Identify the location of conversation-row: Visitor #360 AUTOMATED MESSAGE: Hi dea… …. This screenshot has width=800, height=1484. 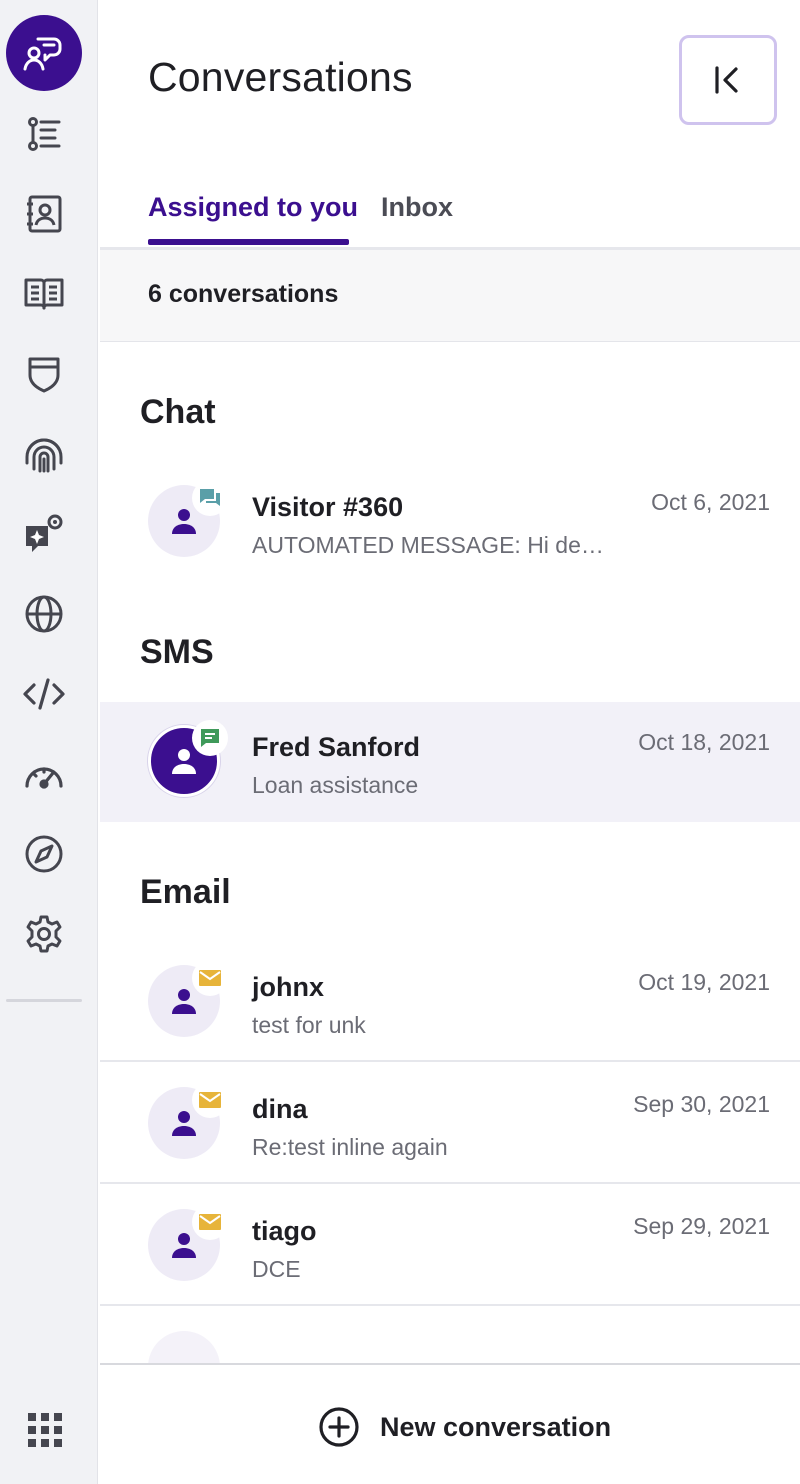
(450, 522).